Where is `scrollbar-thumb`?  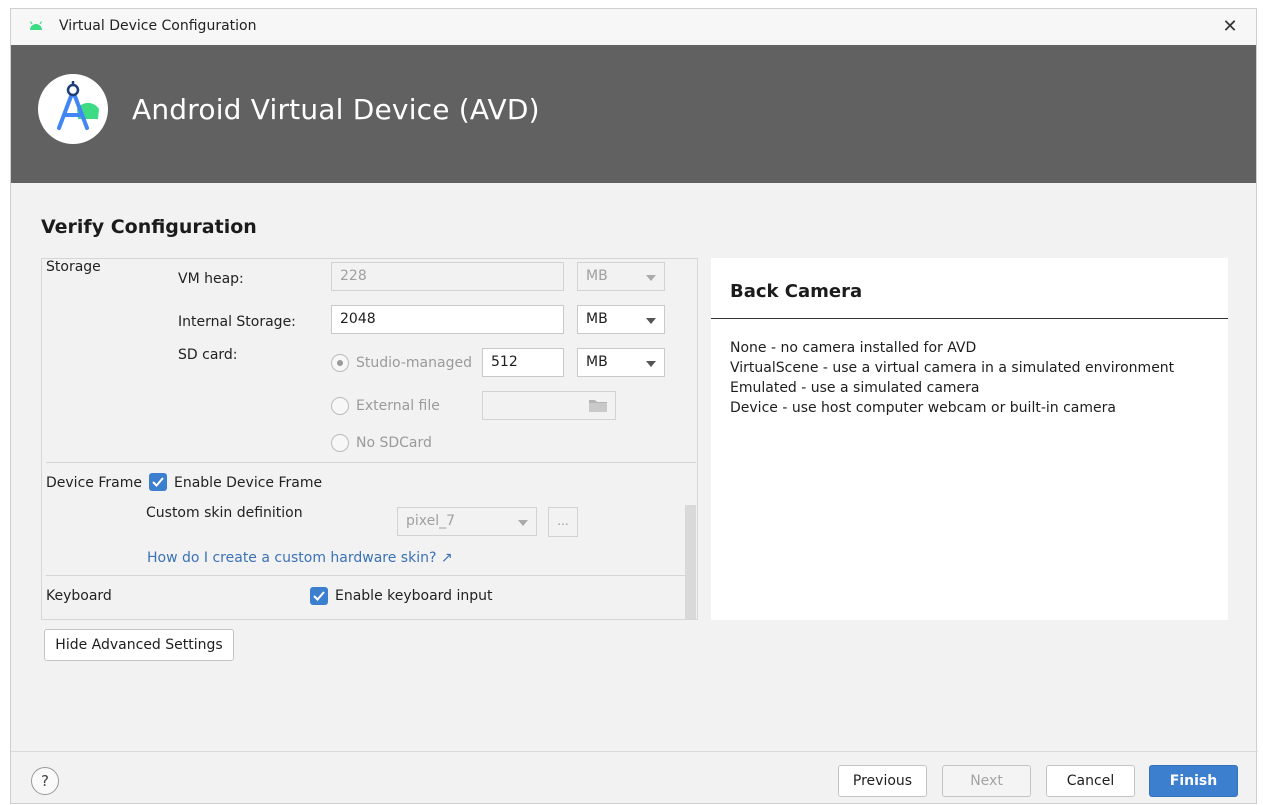 scrollbar-thumb is located at coordinates (690, 562).